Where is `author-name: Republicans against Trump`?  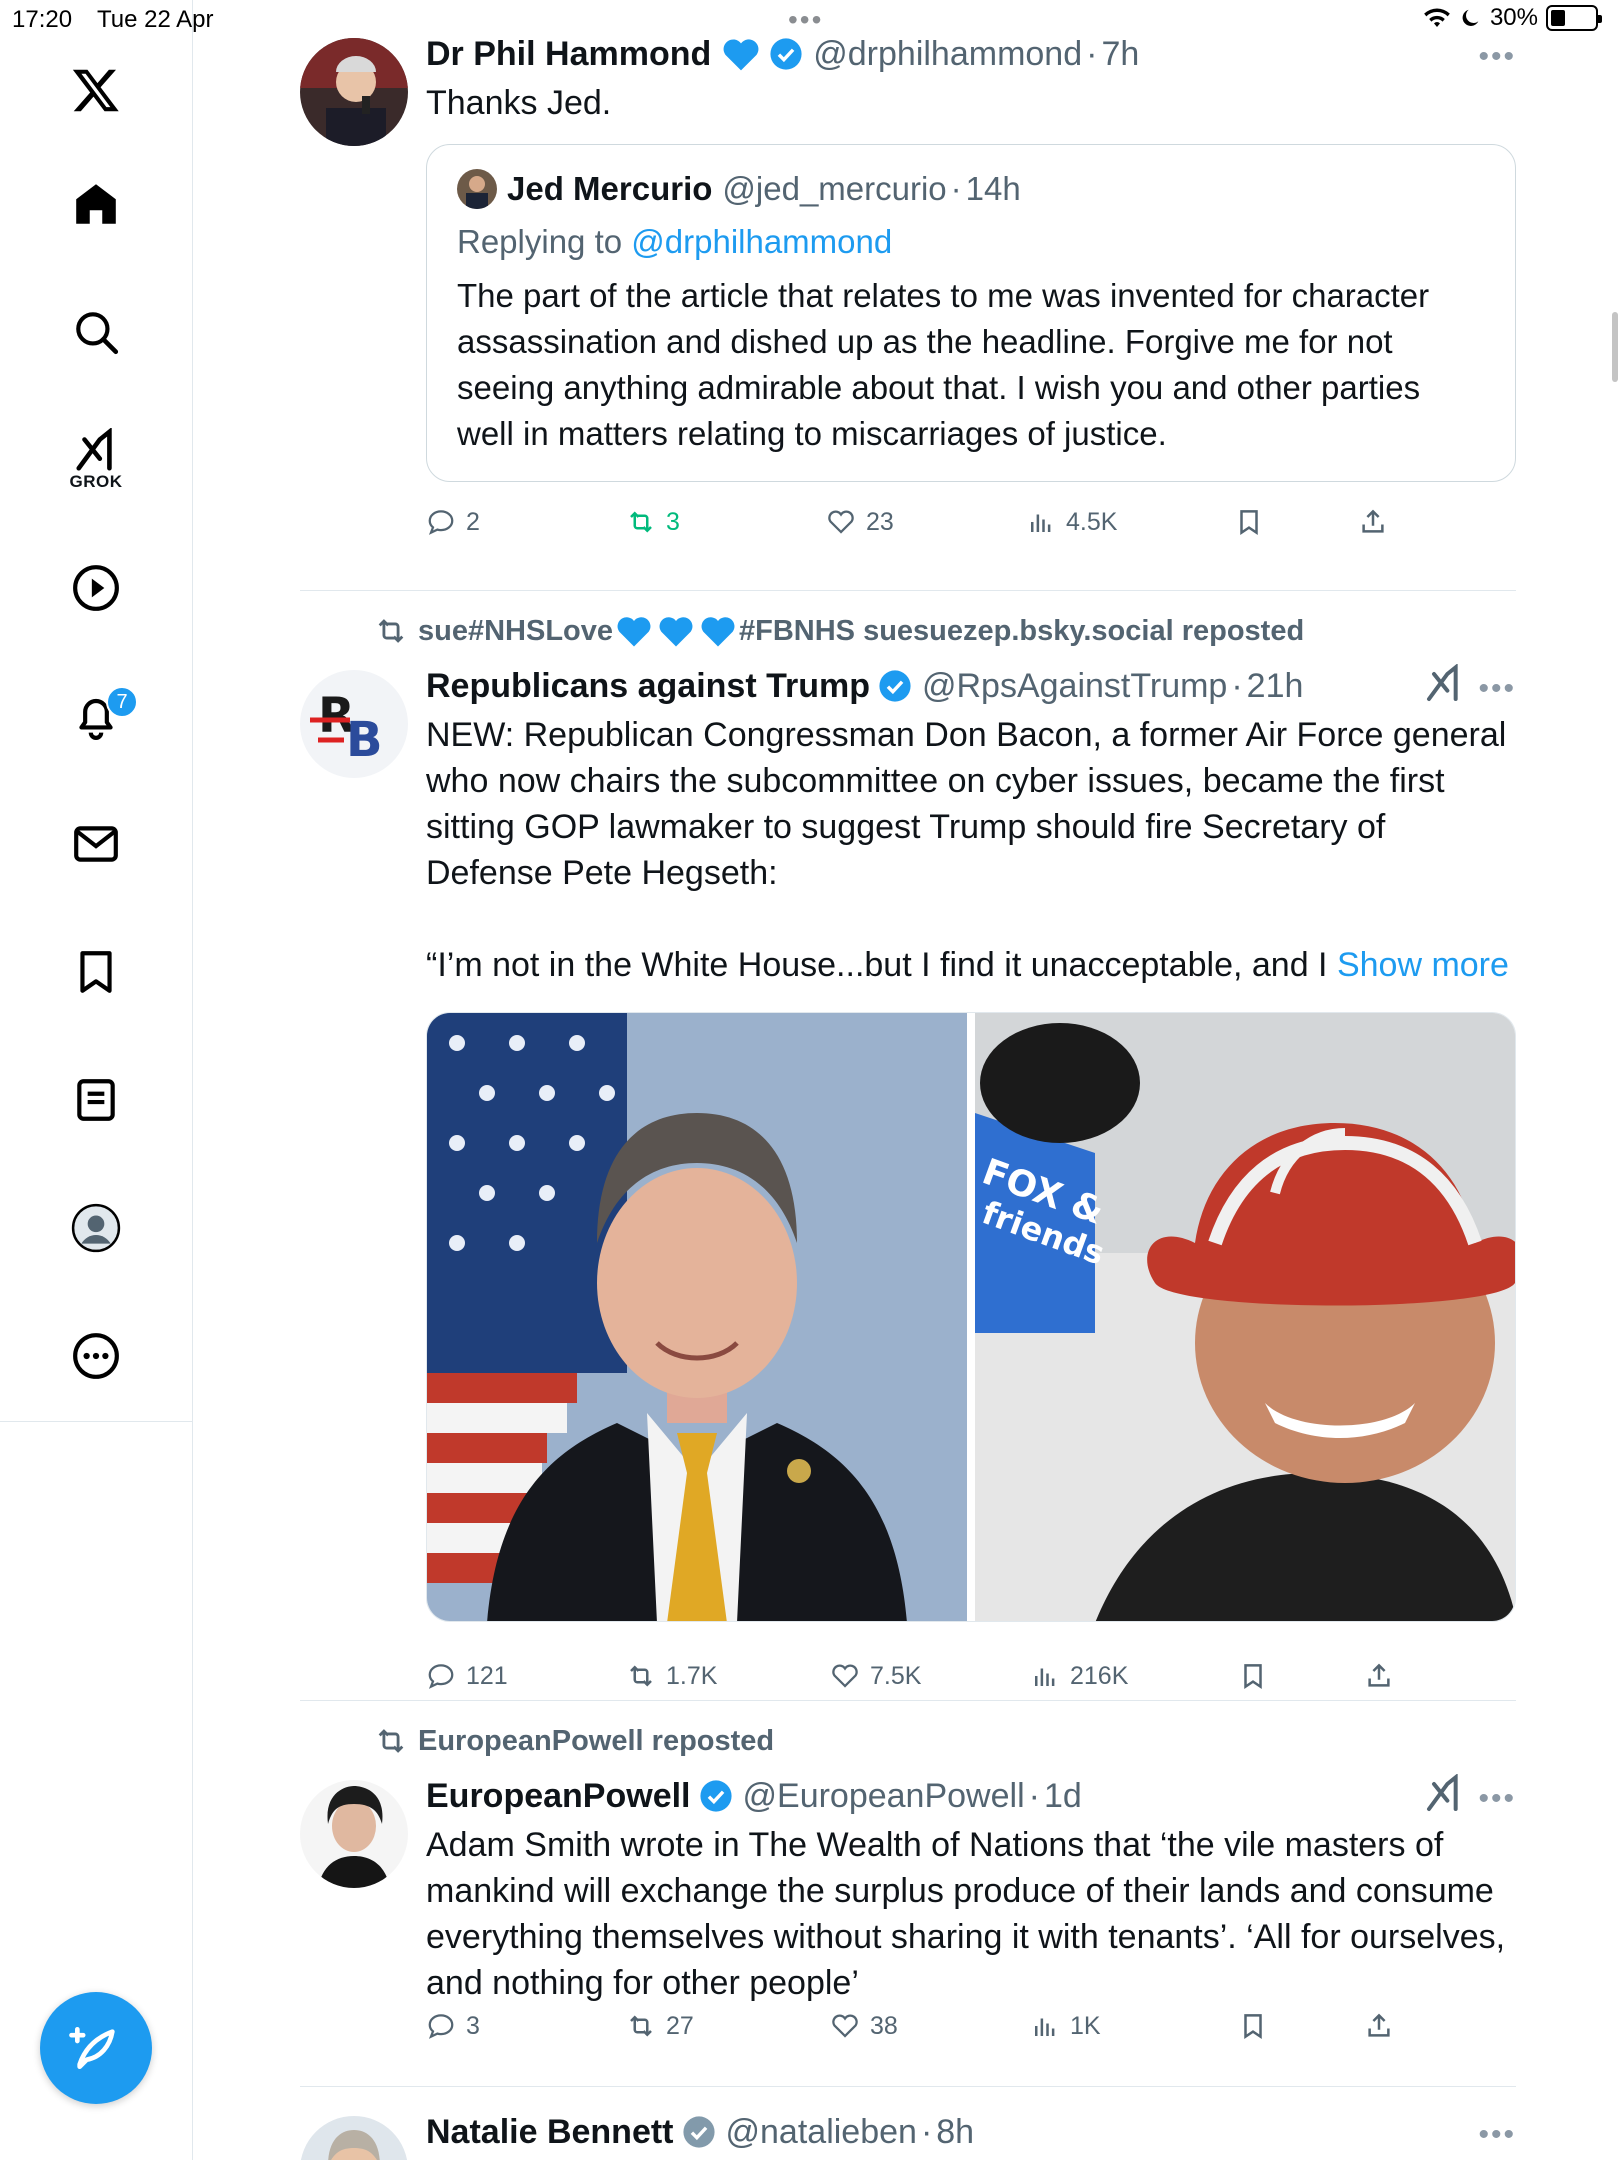 author-name: Republicans against Trump is located at coordinates (648, 686).